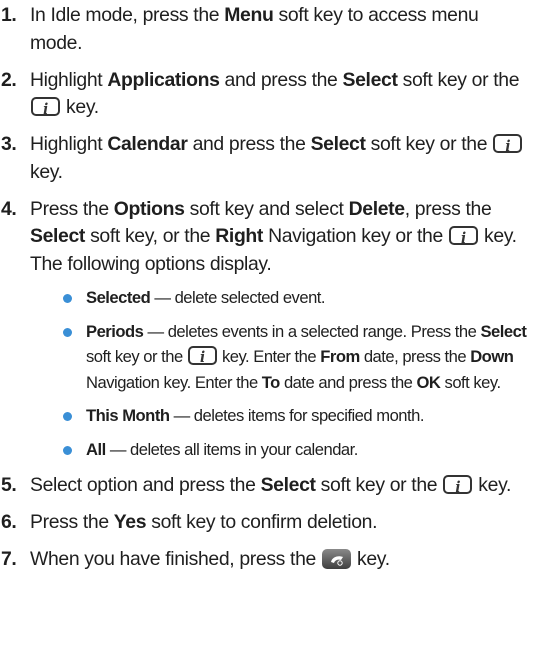 Image resolution: width=533 pixels, height=647 pixels. What do you see at coordinates (415, 356) in the screenshot?
I see `text-run: date, press the` at bounding box center [415, 356].